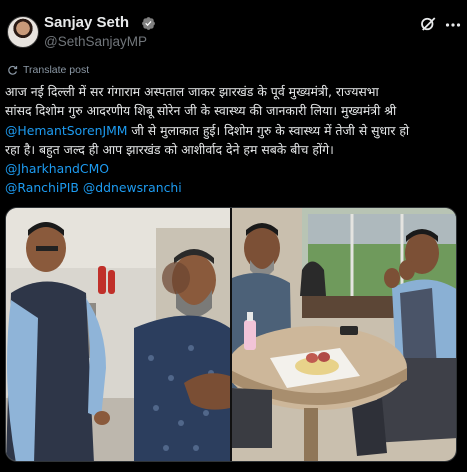  I want to click on author-handle: @SethSanjayMP, so click(95, 41).